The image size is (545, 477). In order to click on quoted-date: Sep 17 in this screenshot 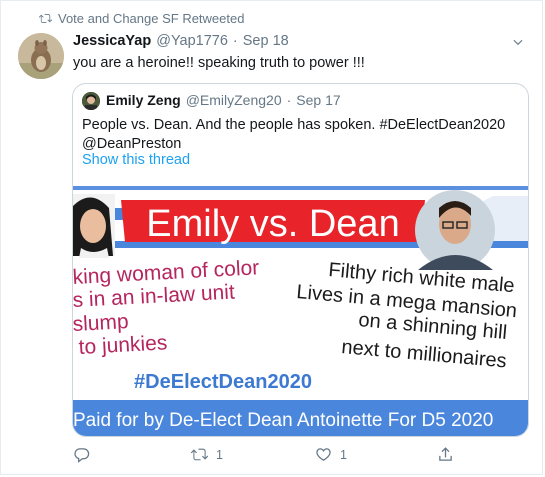, I will do `click(318, 100)`.